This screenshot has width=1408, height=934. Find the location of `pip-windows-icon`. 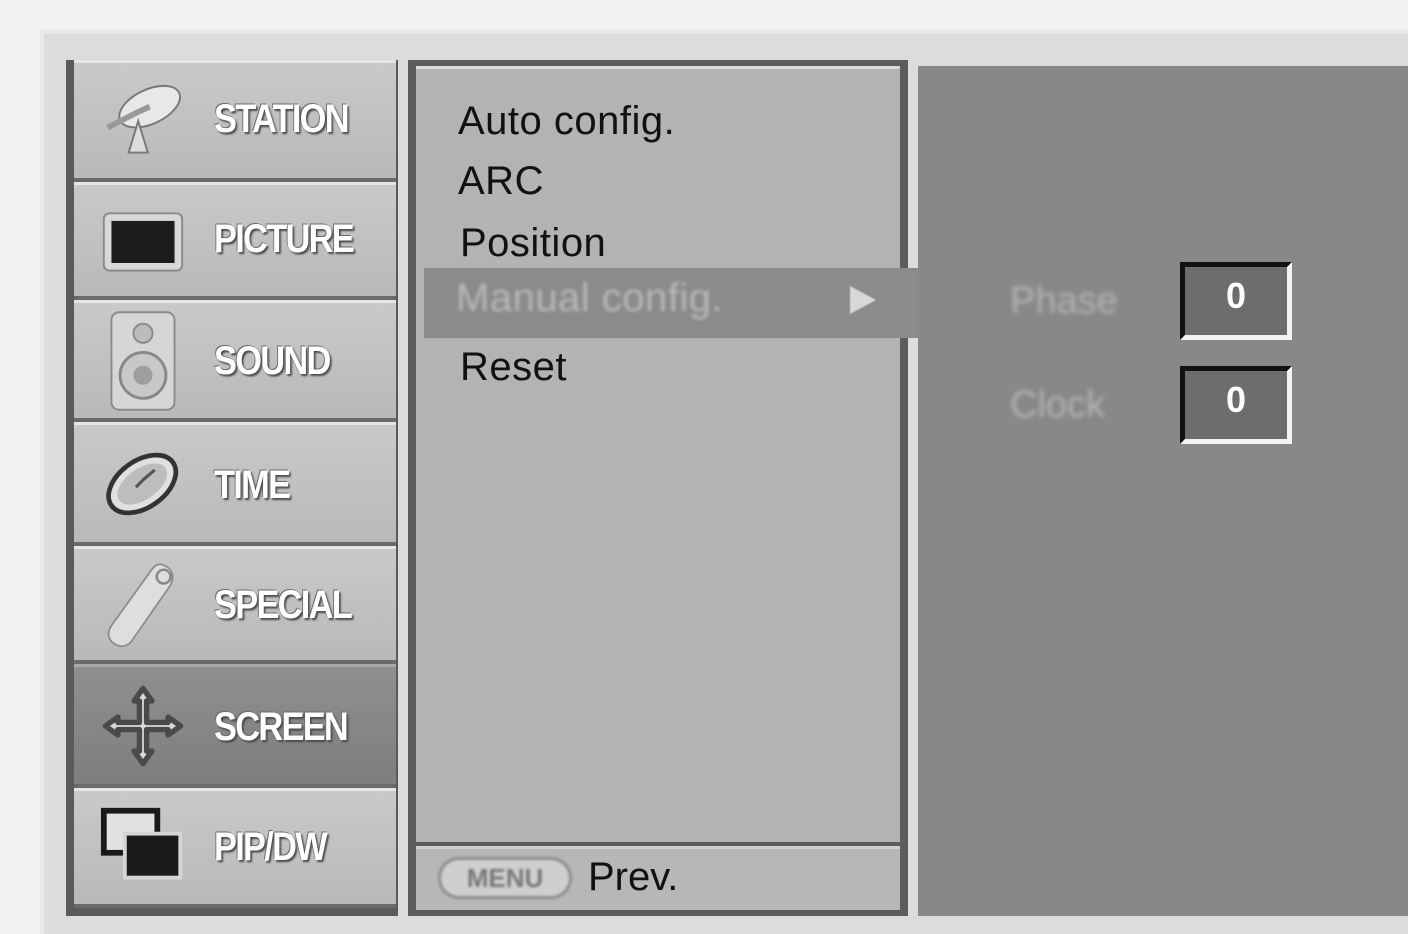

pip-windows-icon is located at coordinates (143, 848).